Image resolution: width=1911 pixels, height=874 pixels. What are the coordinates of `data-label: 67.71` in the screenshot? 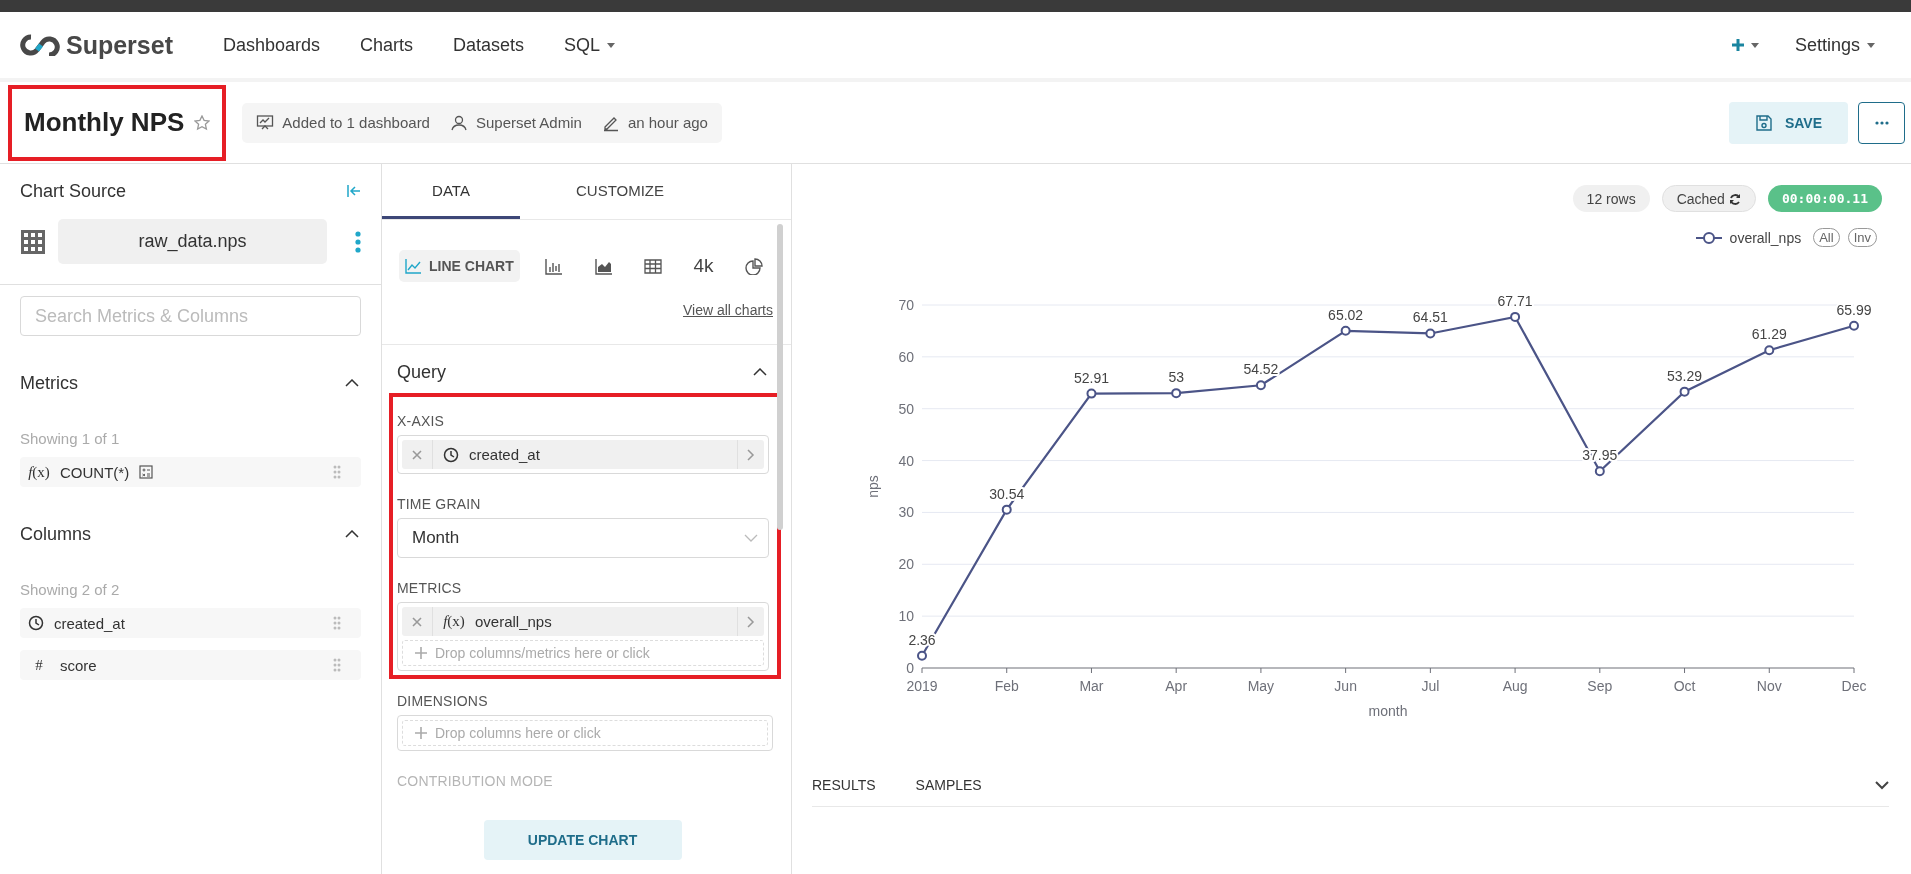 It's located at (1515, 300).